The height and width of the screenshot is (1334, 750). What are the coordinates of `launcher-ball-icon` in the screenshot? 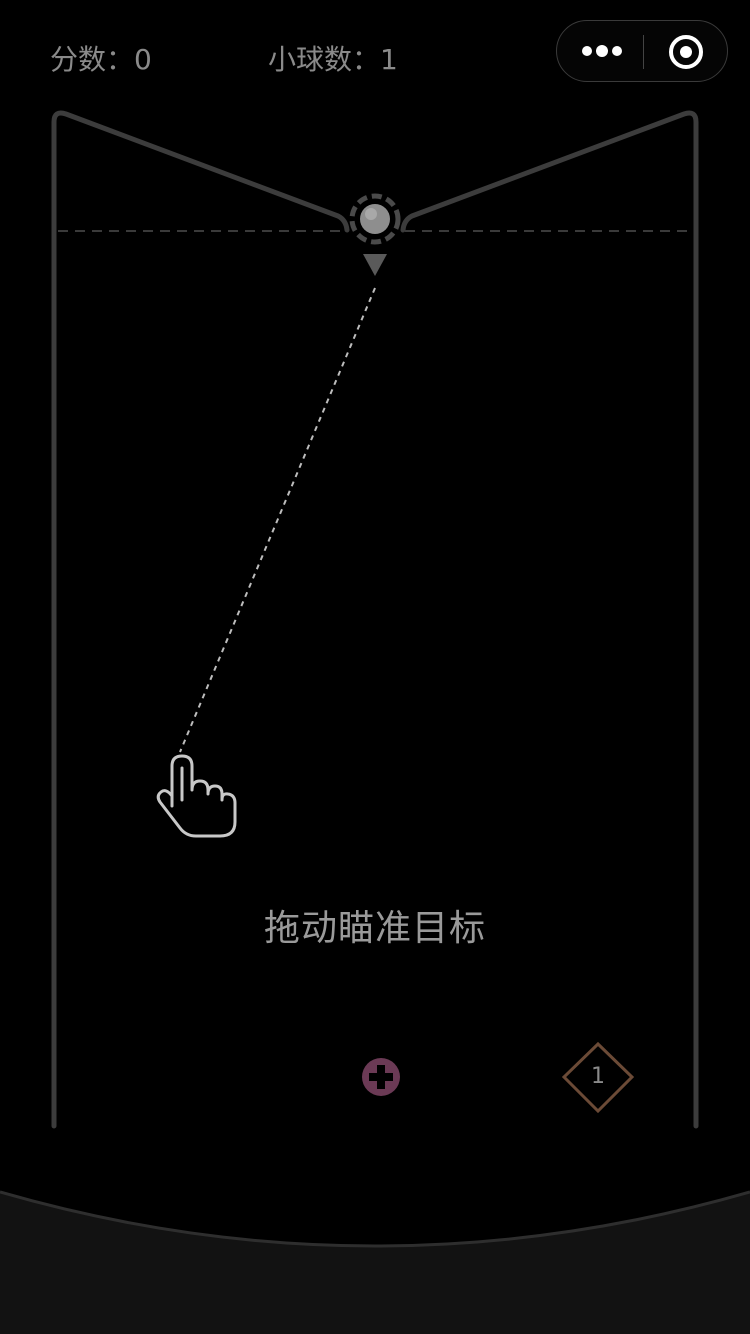 It's located at (375, 219).